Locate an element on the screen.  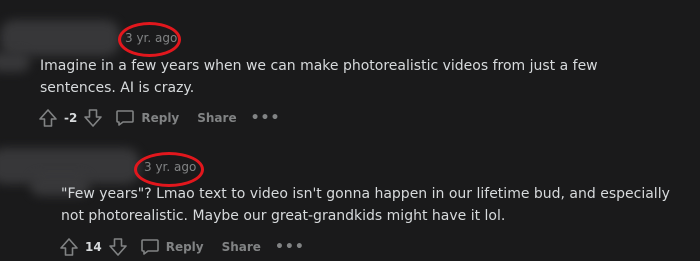
comment-actions: -2 Reply Share ••• is located at coordinates (159, 118).